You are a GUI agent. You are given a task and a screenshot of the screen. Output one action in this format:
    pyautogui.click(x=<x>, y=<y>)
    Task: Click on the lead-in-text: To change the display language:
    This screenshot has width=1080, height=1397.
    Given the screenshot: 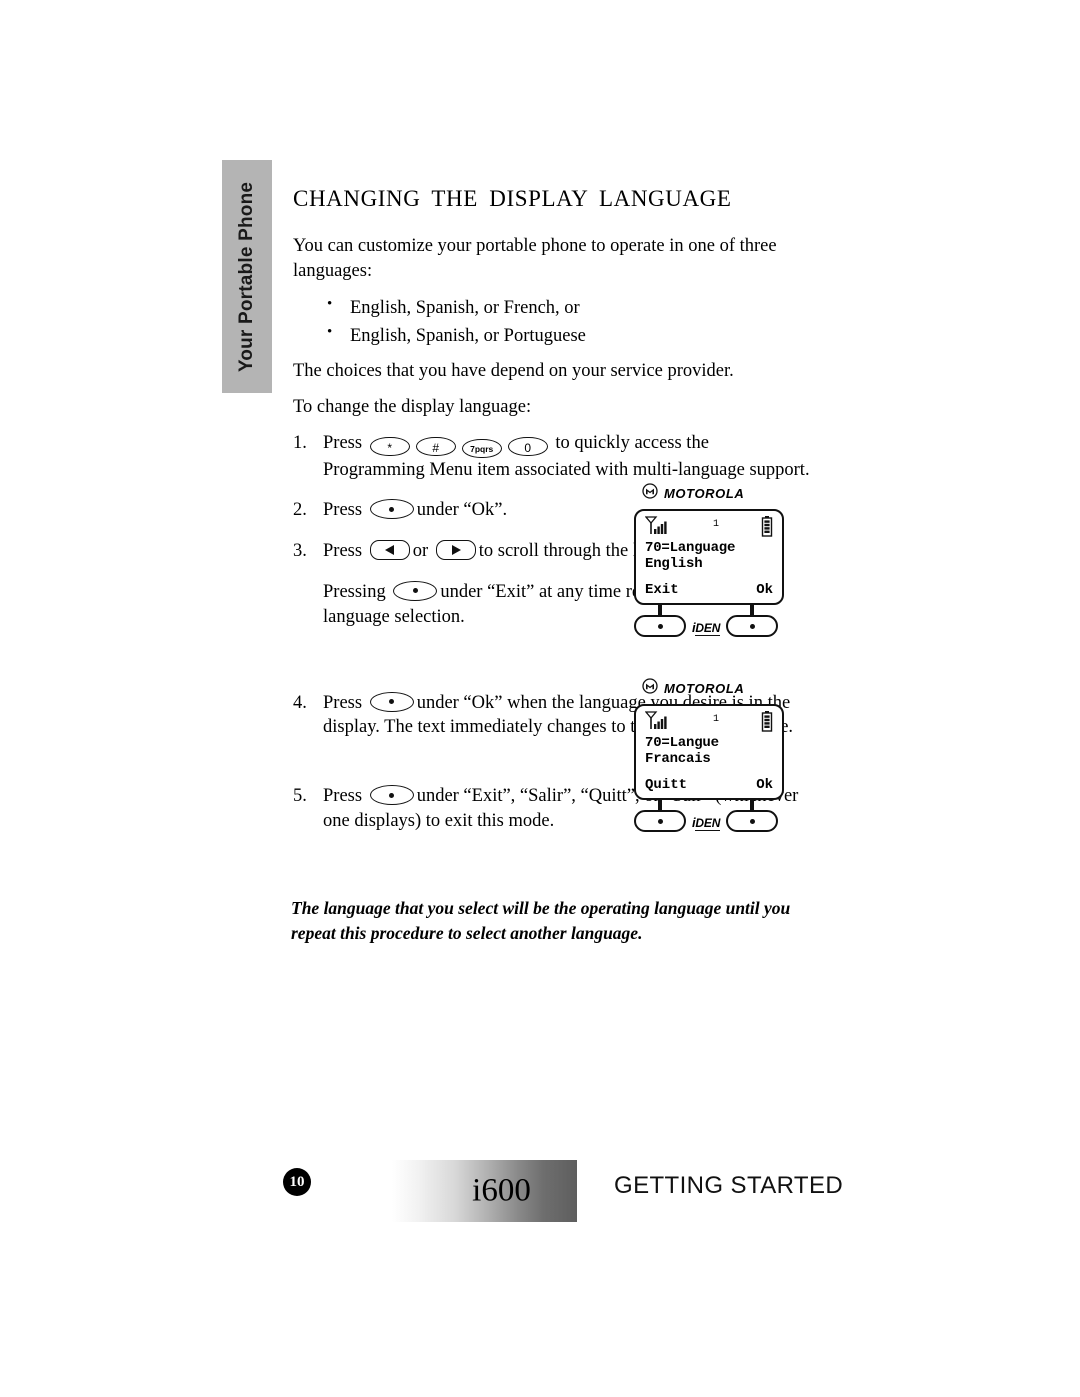 What is the action you would take?
    pyautogui.click(x=412, y=407)
    